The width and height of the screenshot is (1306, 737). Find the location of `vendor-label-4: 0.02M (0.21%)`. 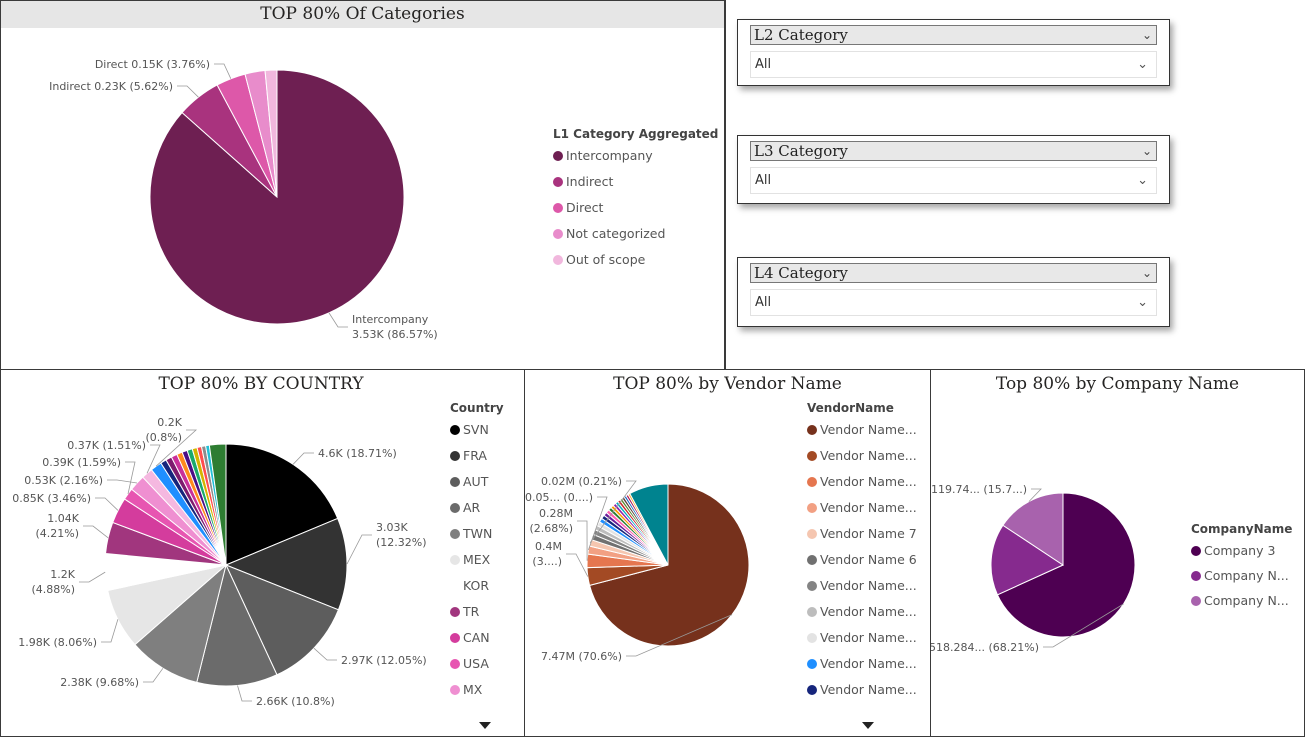

vendor-label-4: 0.02M (0.21%) is located at coordinates (581, 481).